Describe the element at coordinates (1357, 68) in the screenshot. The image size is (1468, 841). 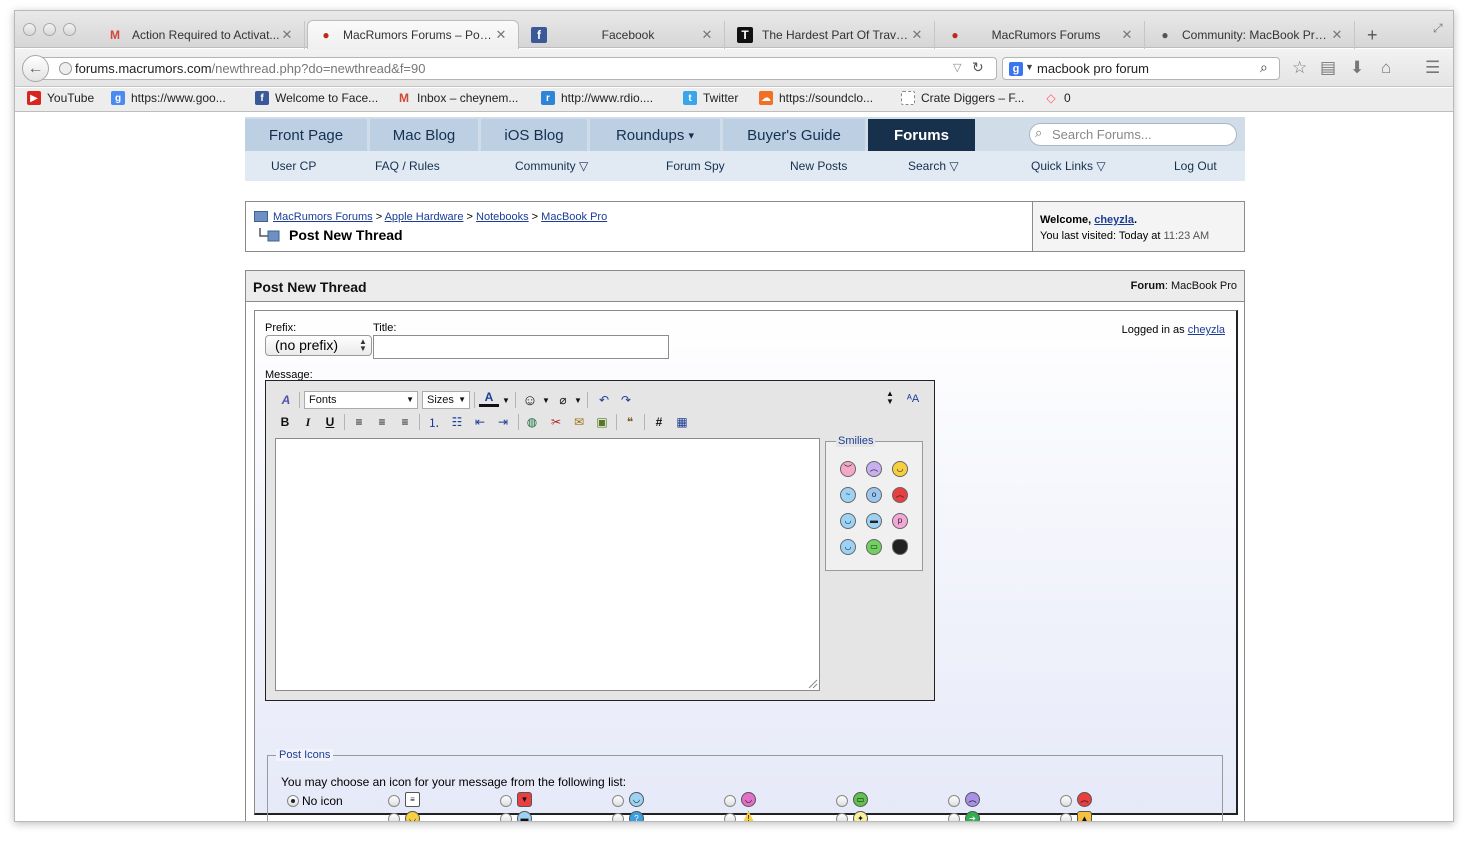
I see `downloads-icon: ⬇` at that location.